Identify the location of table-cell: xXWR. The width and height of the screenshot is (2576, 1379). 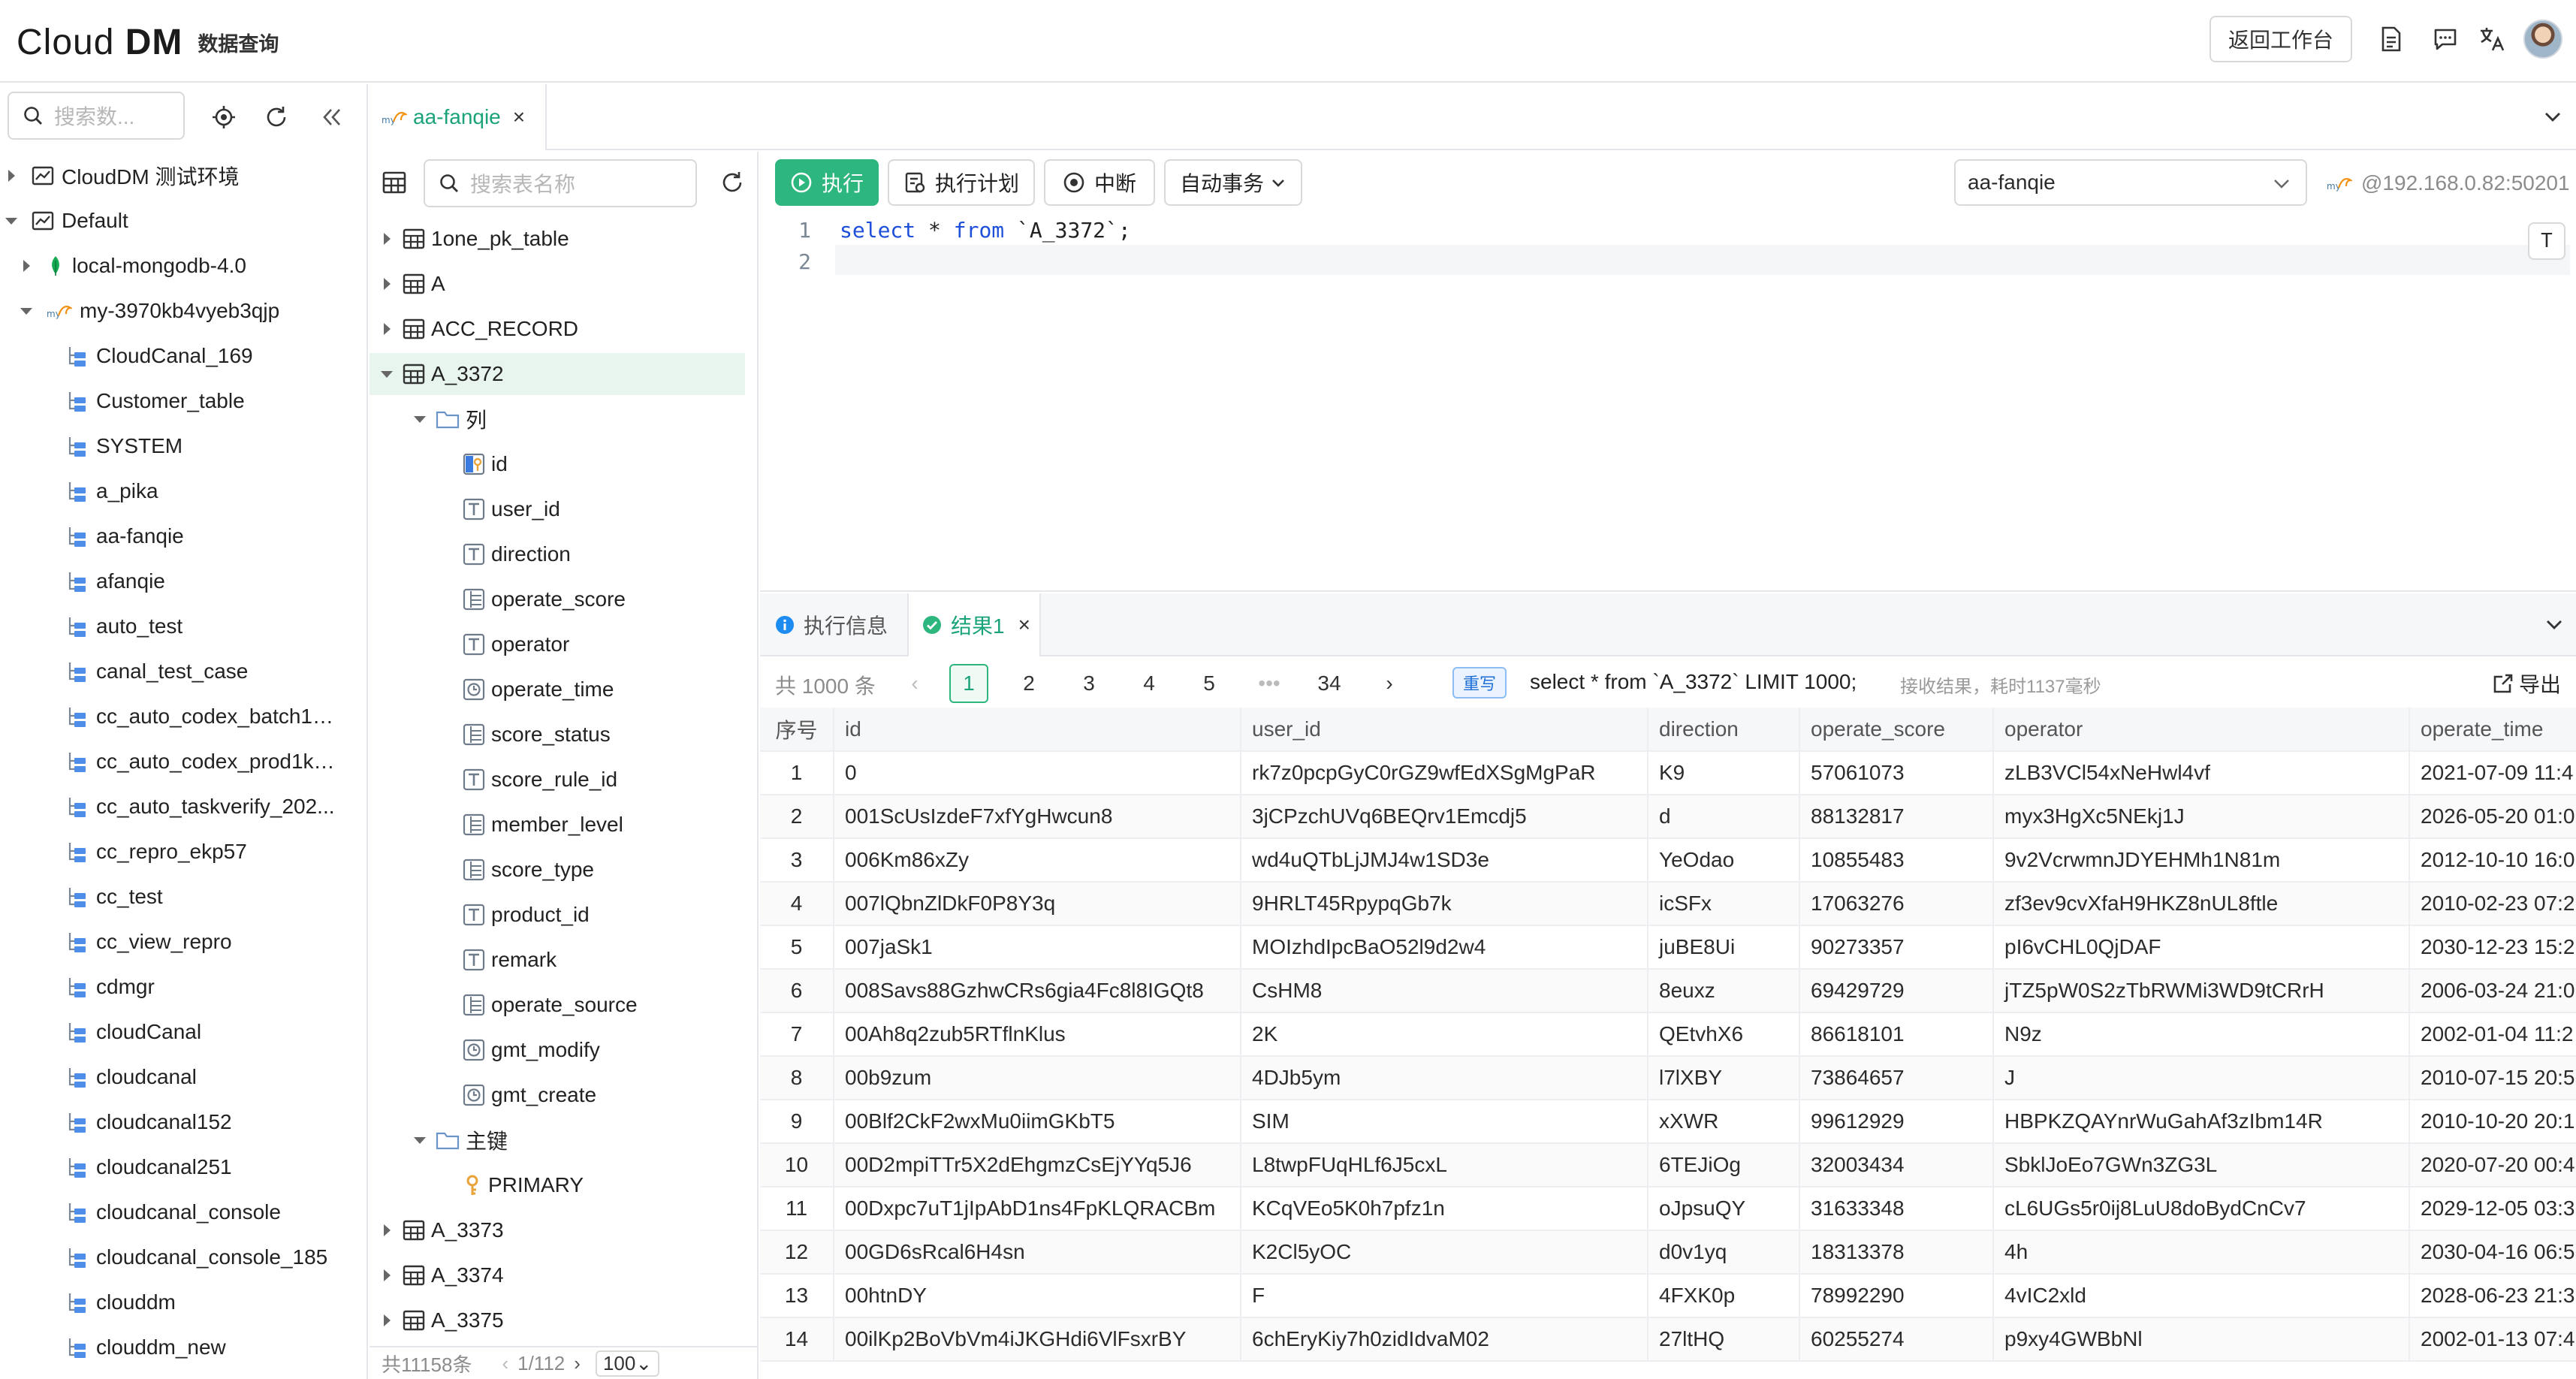
(1724, 1122).